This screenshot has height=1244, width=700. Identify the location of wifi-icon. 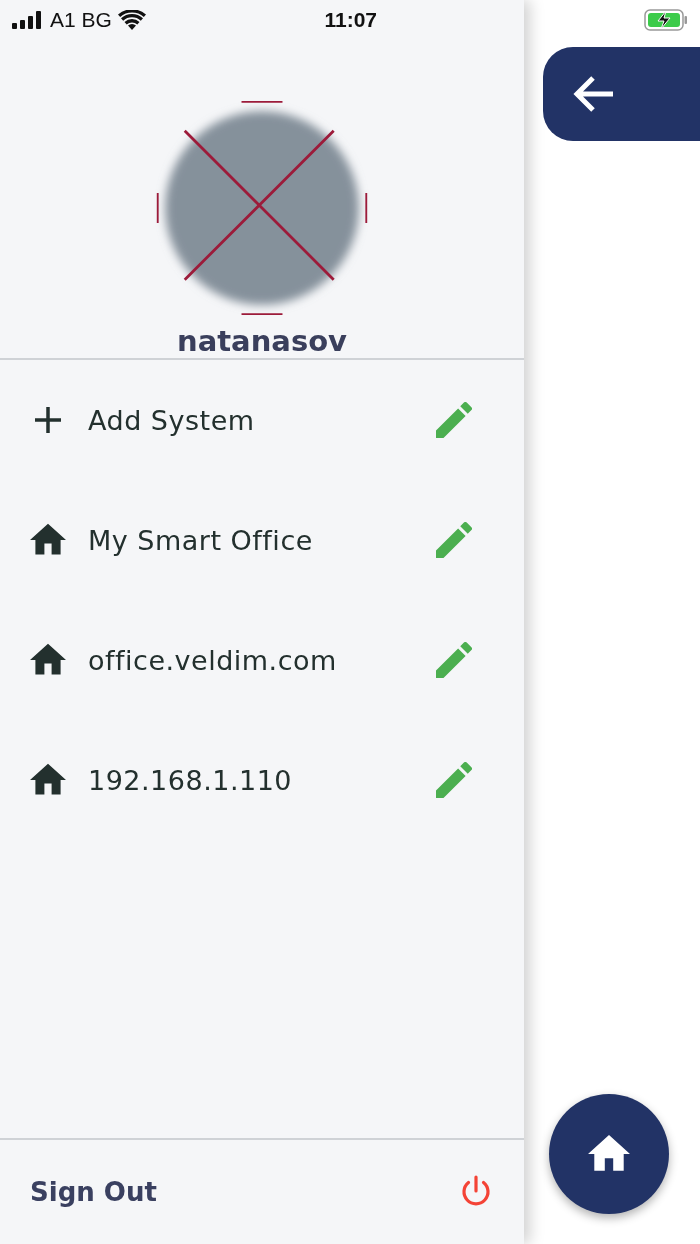
(131, 20).